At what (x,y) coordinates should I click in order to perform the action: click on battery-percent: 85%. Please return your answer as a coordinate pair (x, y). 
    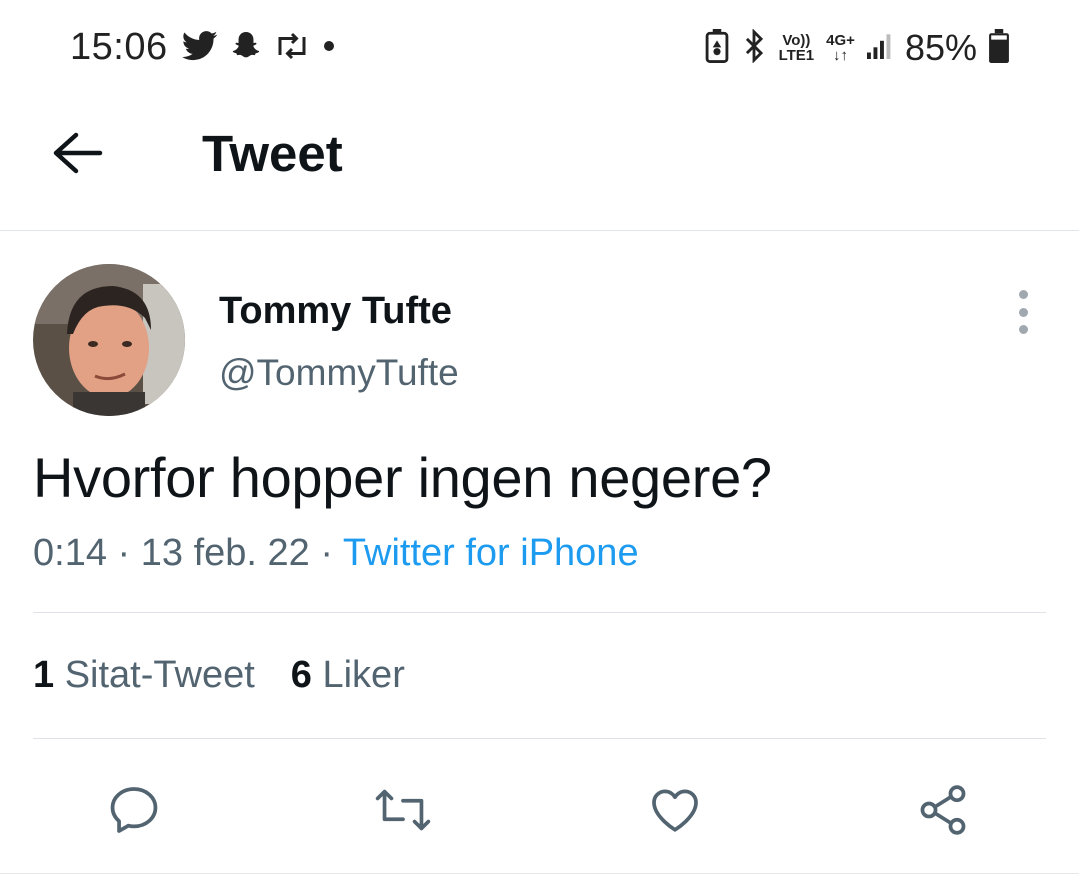
    Looking at the image, I should click on (940, 47).